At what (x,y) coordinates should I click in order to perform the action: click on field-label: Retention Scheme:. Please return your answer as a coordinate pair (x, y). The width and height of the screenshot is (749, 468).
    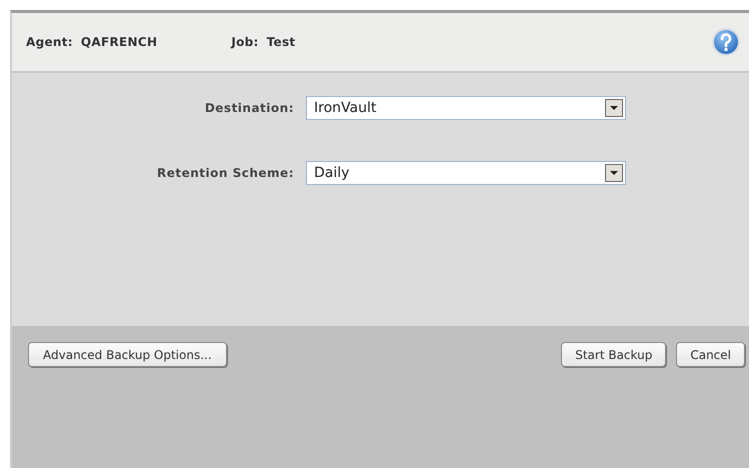
    Looking at the image, I should click on (225, 173).